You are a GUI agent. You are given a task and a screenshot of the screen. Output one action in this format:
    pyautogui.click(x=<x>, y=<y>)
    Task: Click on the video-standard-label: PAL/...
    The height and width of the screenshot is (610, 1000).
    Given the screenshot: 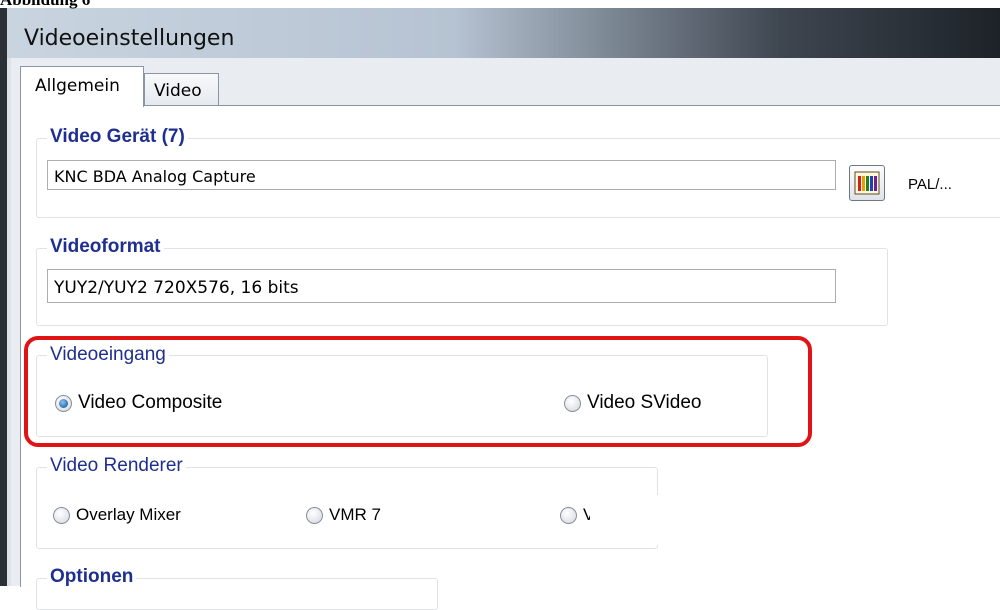 What is the action you would take?
    pyautogui.click(x=930, y=184)
    